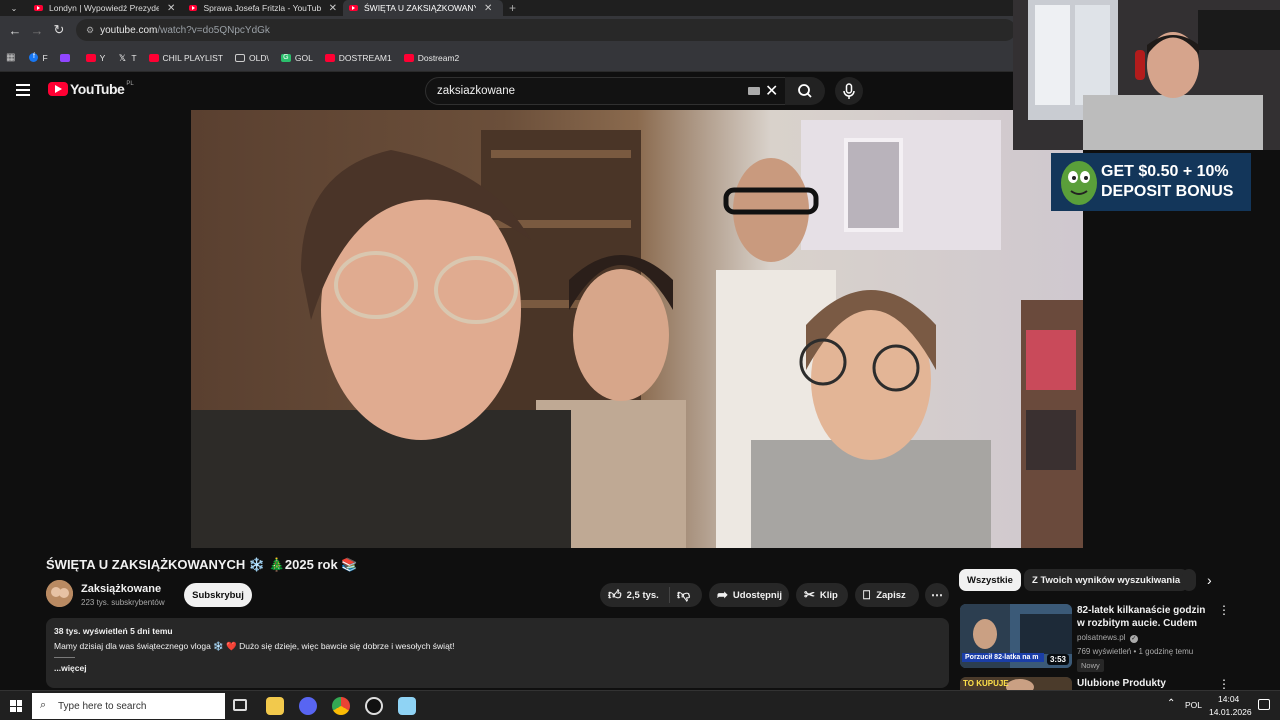  What do you see at coordinates (407, 706) in the screenshot?
I see `notepad-icon` at bounding box center [407, 706].